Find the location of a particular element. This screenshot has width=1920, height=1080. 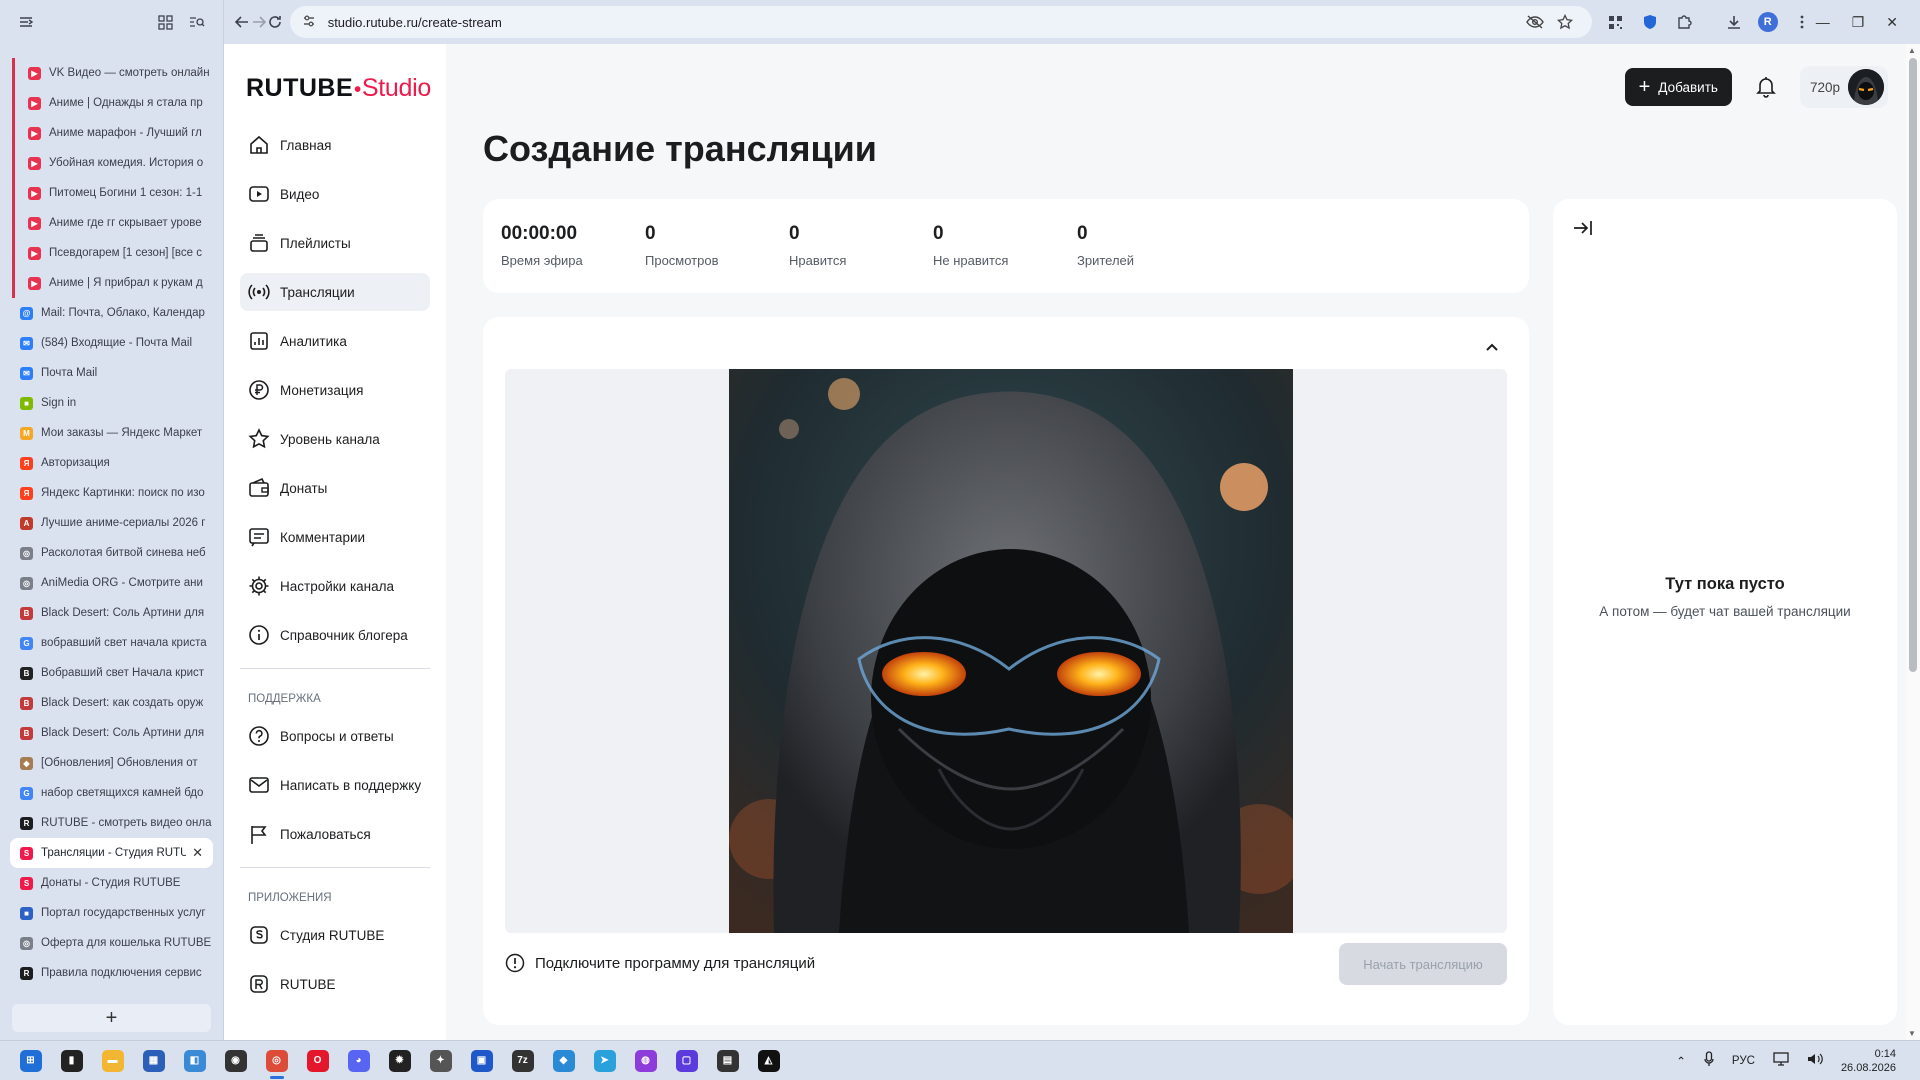

close-window-icon: ✕ is located at coordinates (1892, 22).